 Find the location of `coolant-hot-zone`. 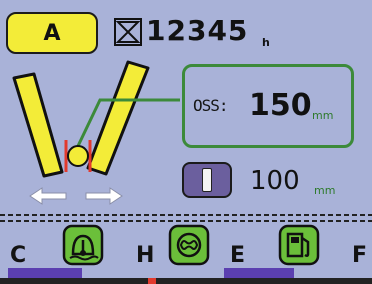

coolant-hot-zone is located at coordinates (152, 281).